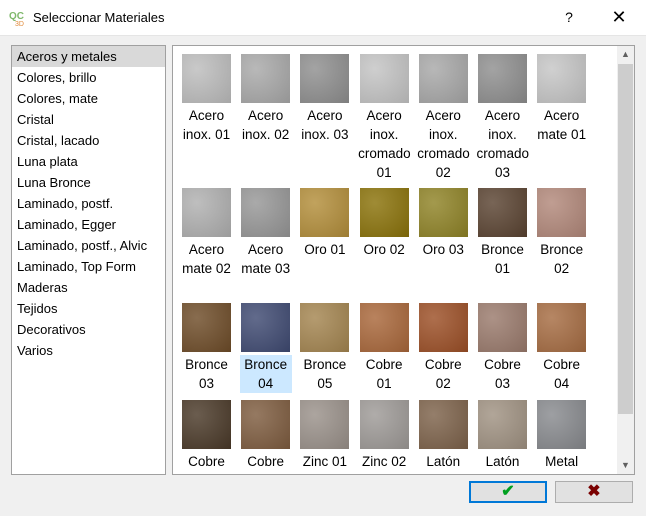 This screenshot has height=516, width=646. Describe the element at coordinates (88, 308) in the screenshot. I see `category-item: Tejidos` at that location.